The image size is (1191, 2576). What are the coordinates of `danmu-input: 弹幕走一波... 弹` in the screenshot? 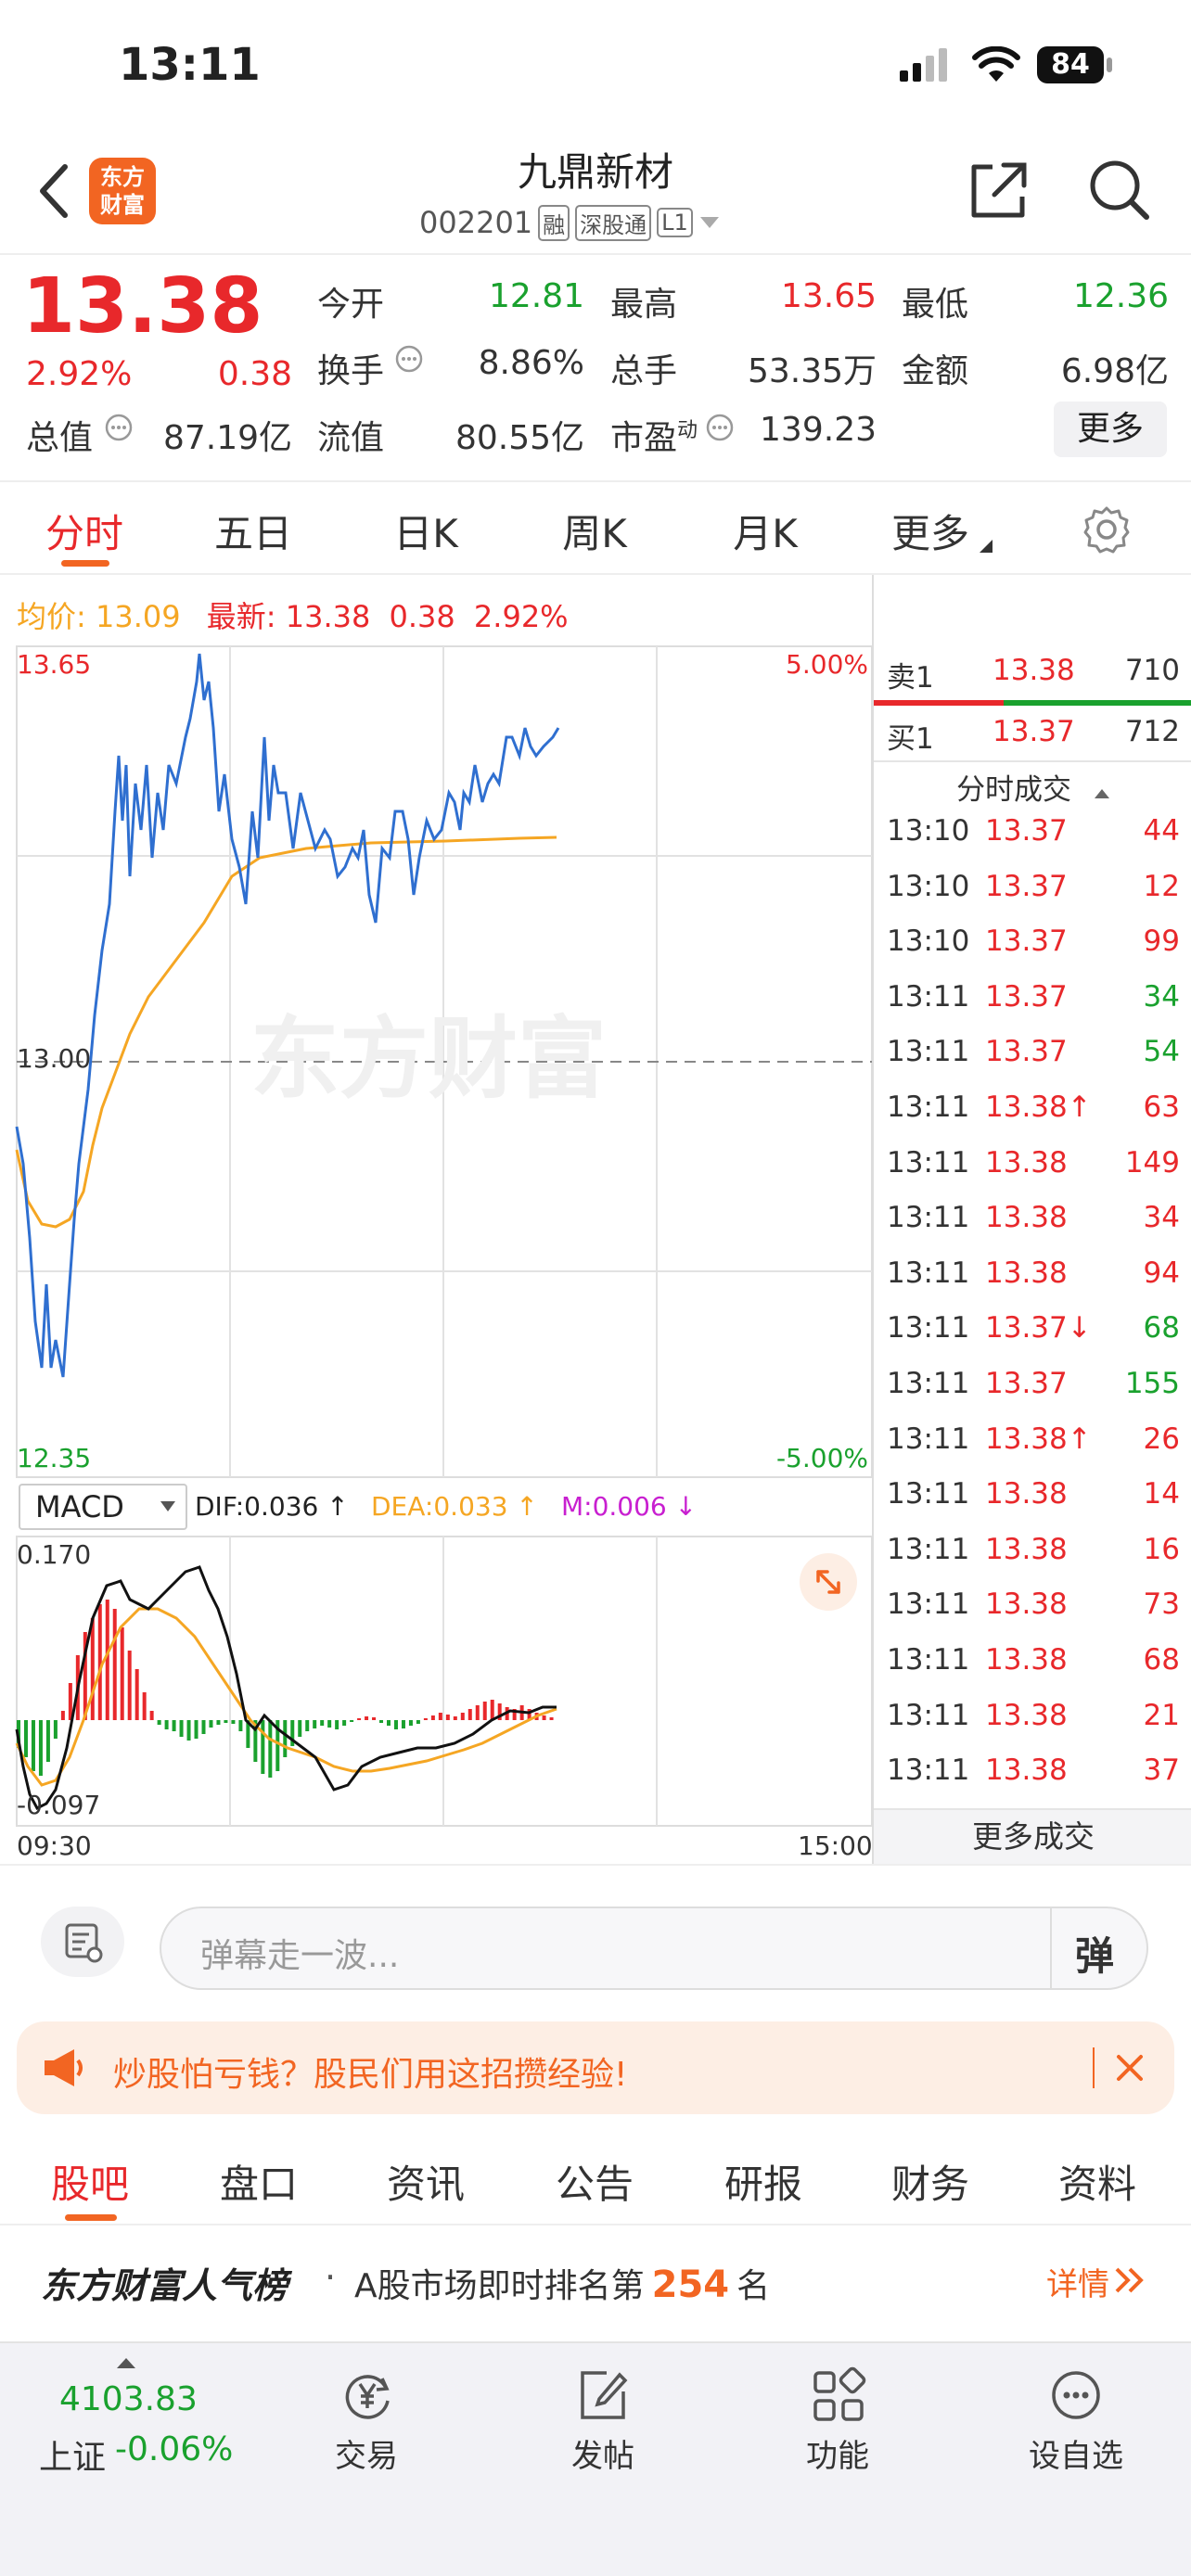 It's located at (654, 1948).